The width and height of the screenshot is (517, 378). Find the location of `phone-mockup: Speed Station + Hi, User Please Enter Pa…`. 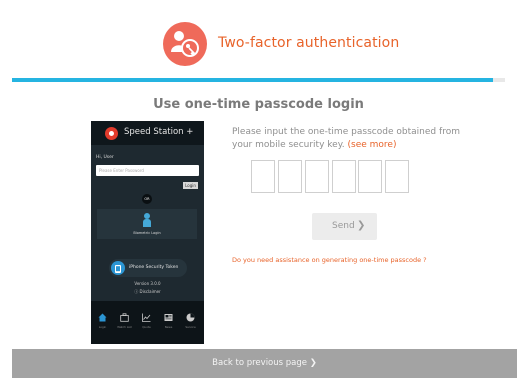

phone-mockup: Speed Station + Hi, User Please Enter Pa… is located at coordinates (147, 232).